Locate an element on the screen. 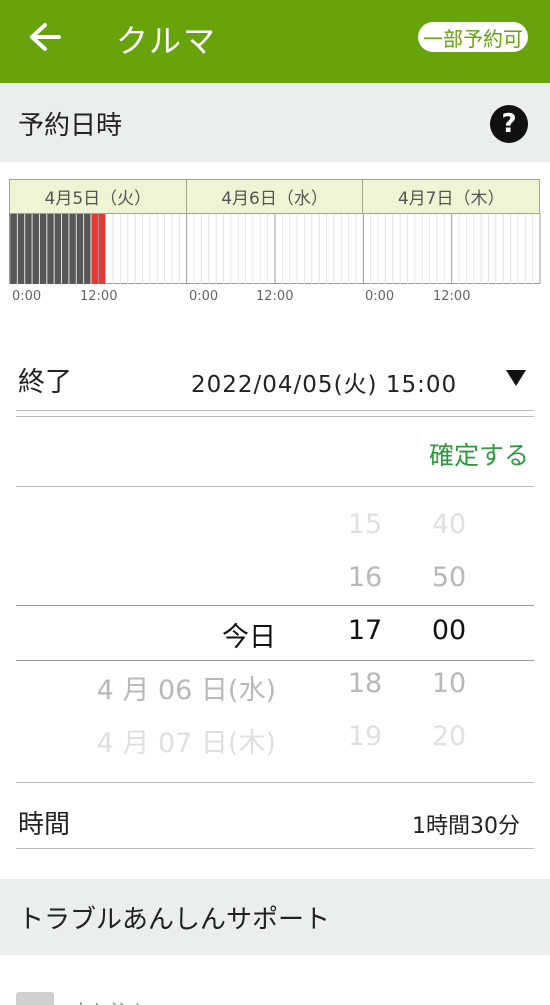 The image size is (550, 1005). reservation-section-label: 予約日時 is located at coordinates (70, 126).